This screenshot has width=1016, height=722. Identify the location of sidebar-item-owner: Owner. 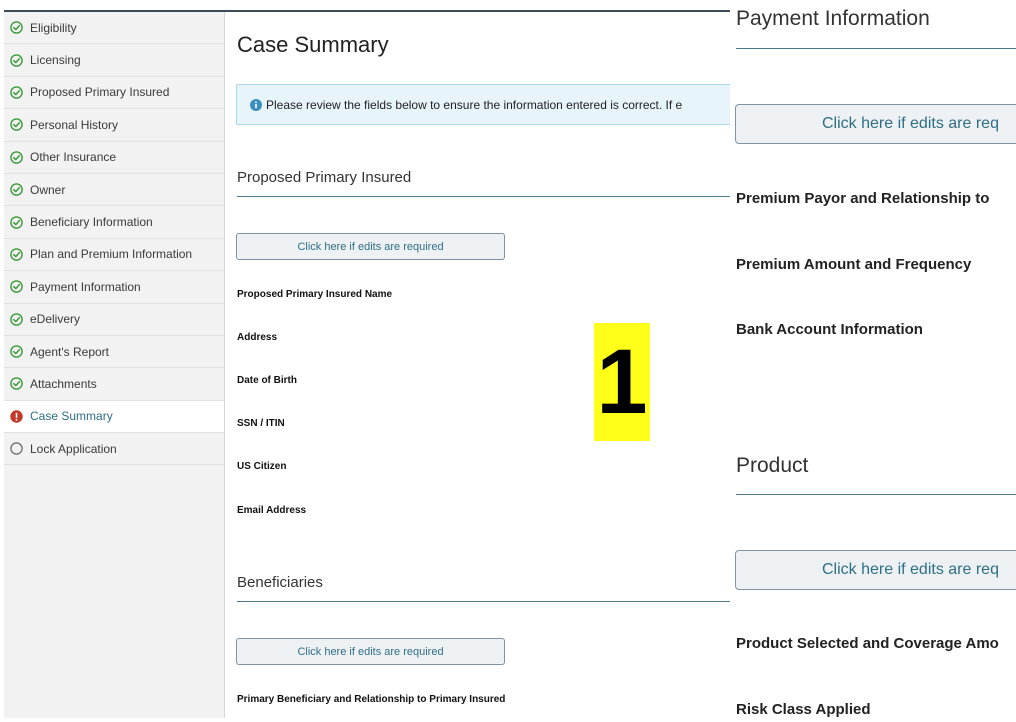
(114, 190).